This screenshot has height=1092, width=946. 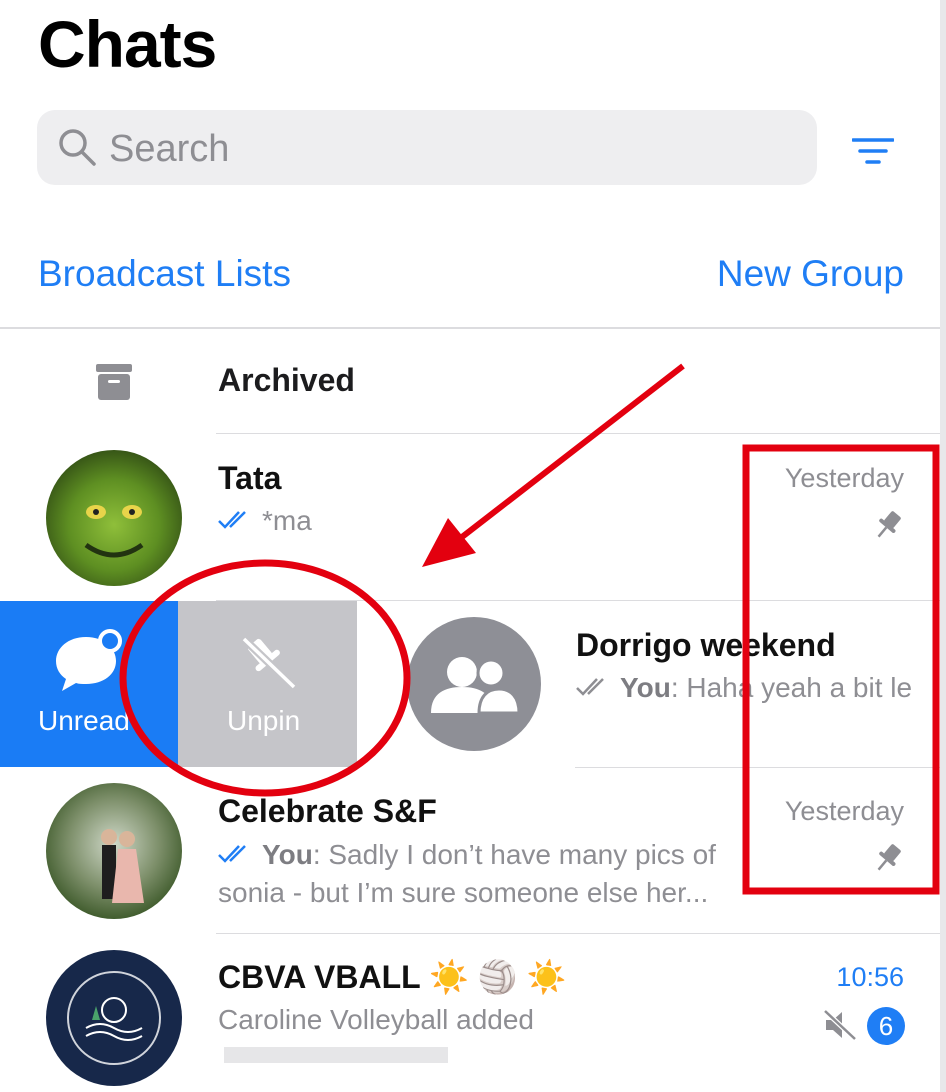 What do you see at coordinates (84, 720) in the screenshot?
I see `unread-label: Unread` at bounding box center [84, 720].